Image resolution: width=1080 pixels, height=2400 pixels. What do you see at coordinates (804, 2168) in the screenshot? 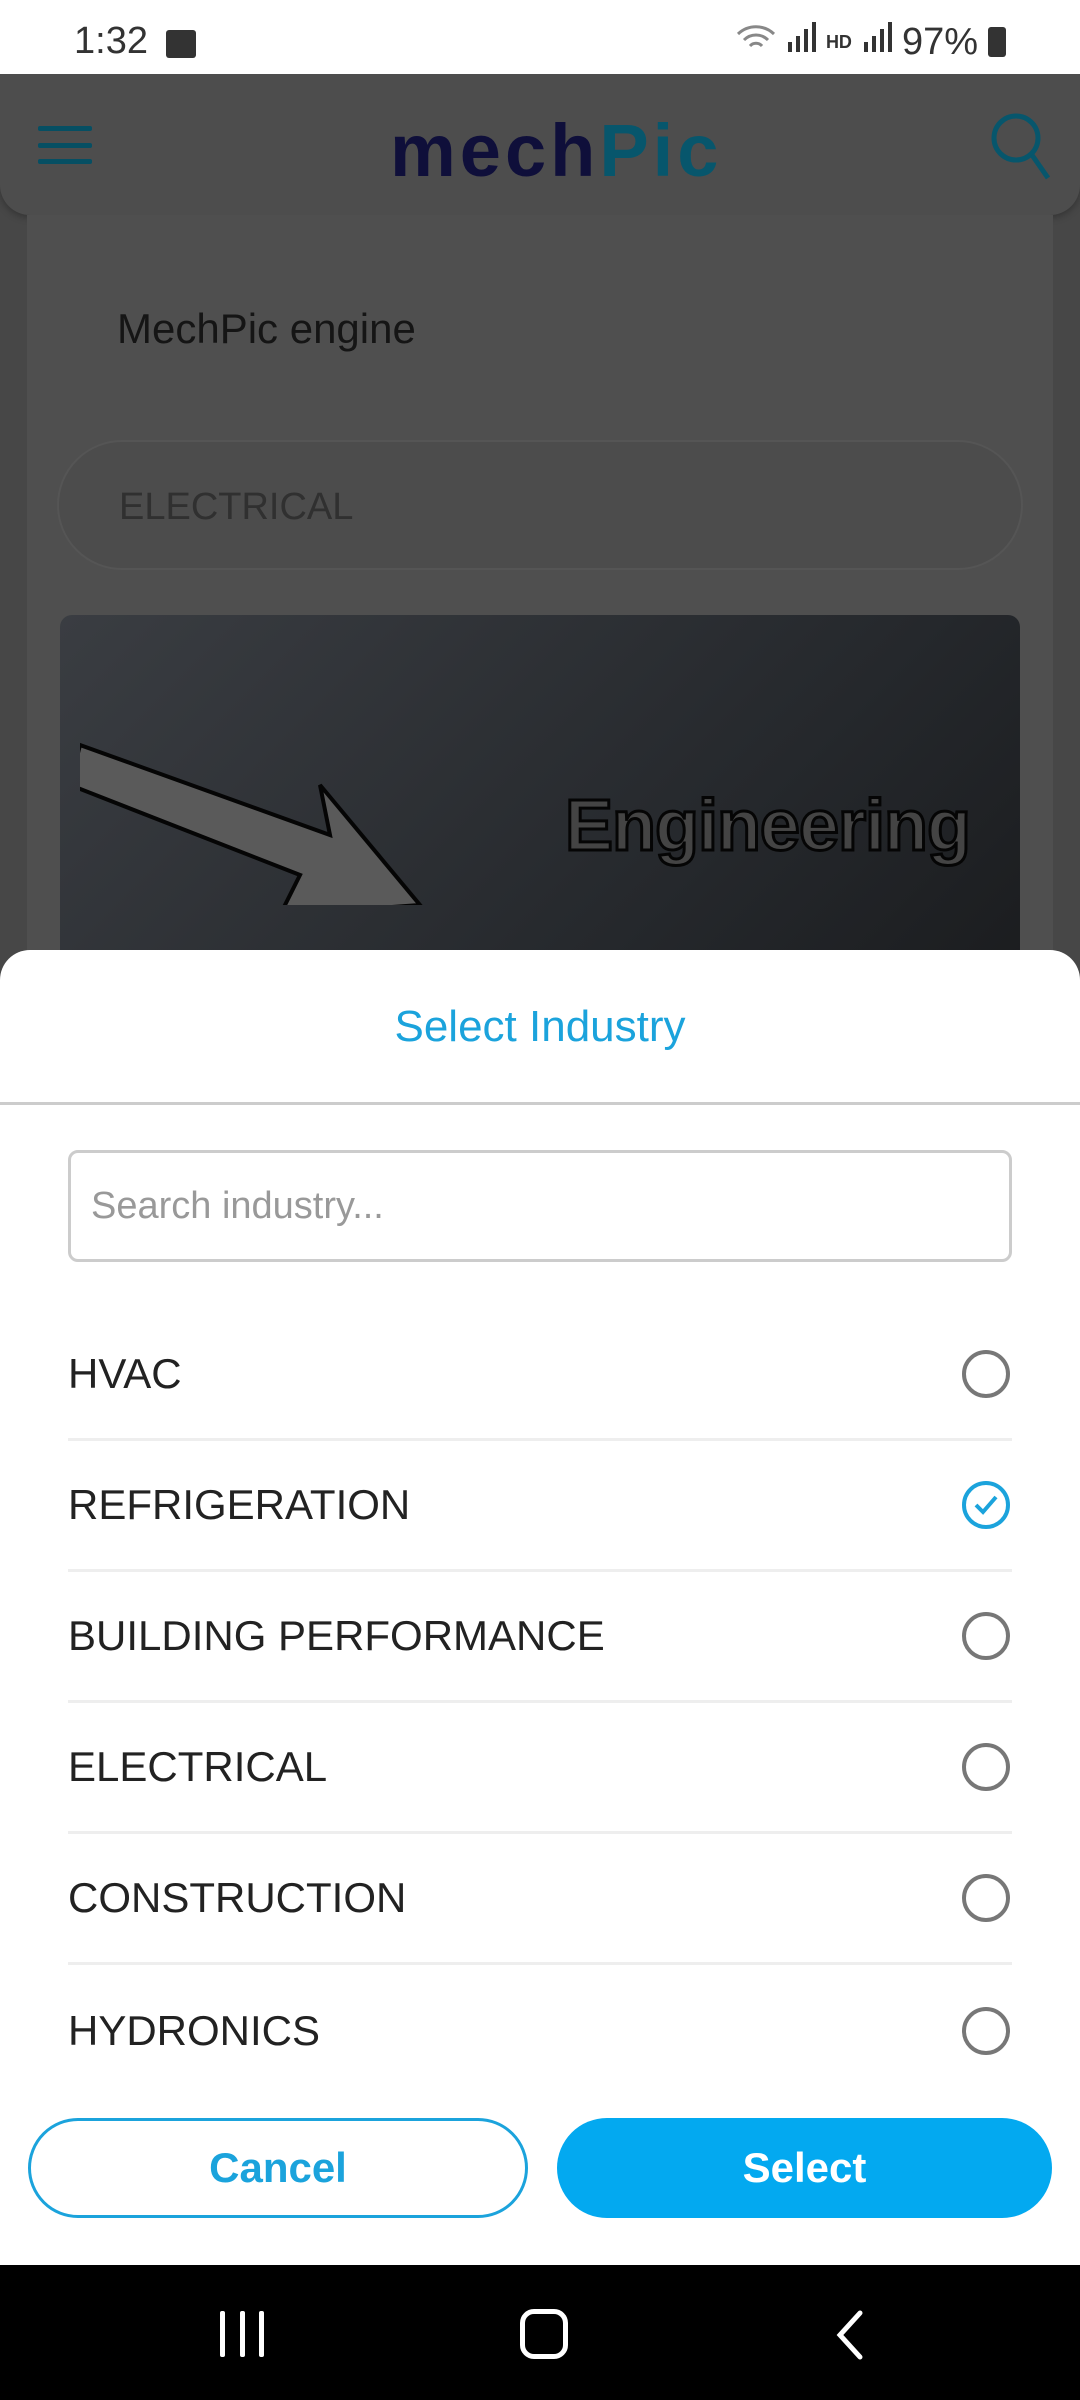
I see `select-button: Select` at bounding box center [804, 2168].